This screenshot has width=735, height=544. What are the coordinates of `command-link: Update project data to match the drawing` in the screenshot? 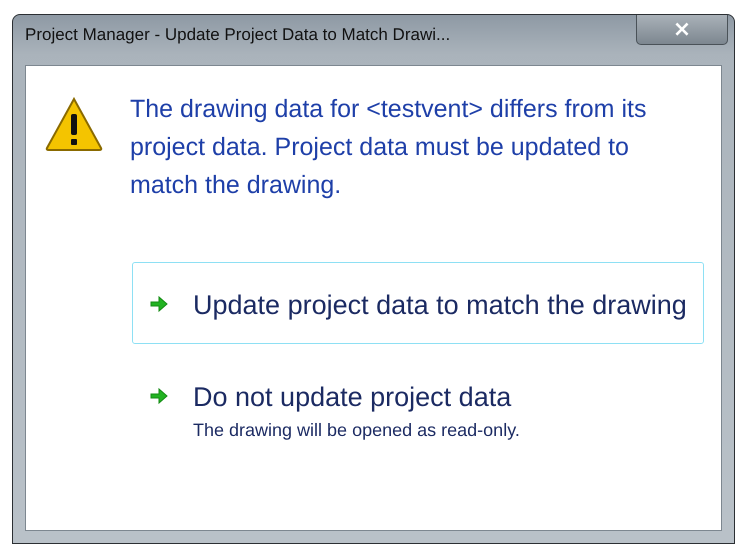 It's located at (418, 303).